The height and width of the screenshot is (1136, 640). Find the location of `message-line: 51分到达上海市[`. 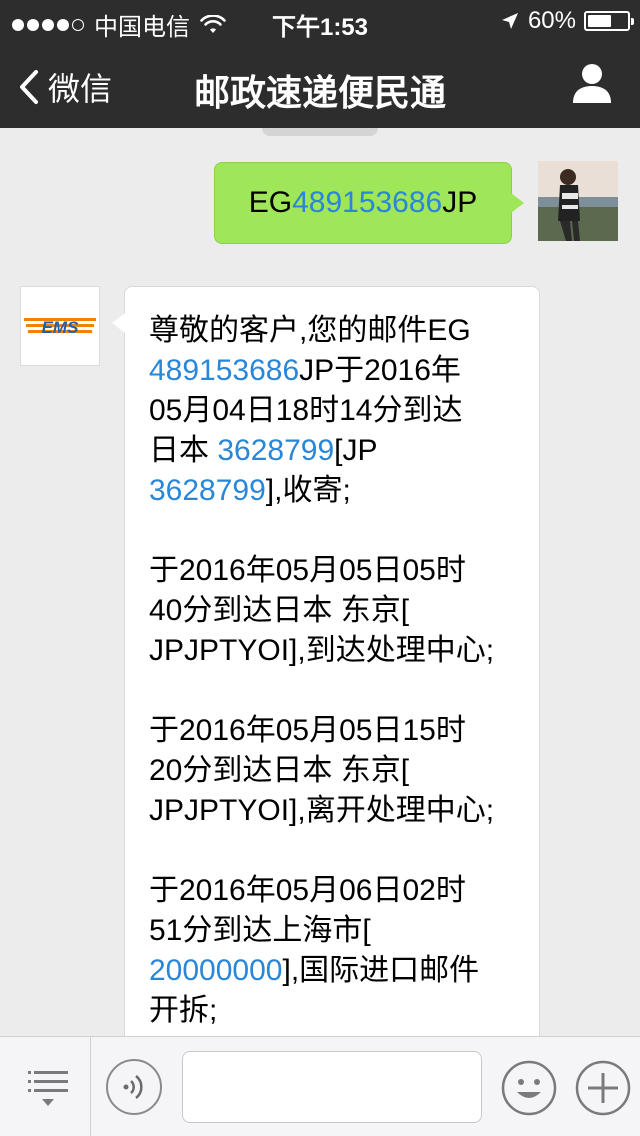

message-line: 51分到达上海市[ is located at coordinates (260, 930).